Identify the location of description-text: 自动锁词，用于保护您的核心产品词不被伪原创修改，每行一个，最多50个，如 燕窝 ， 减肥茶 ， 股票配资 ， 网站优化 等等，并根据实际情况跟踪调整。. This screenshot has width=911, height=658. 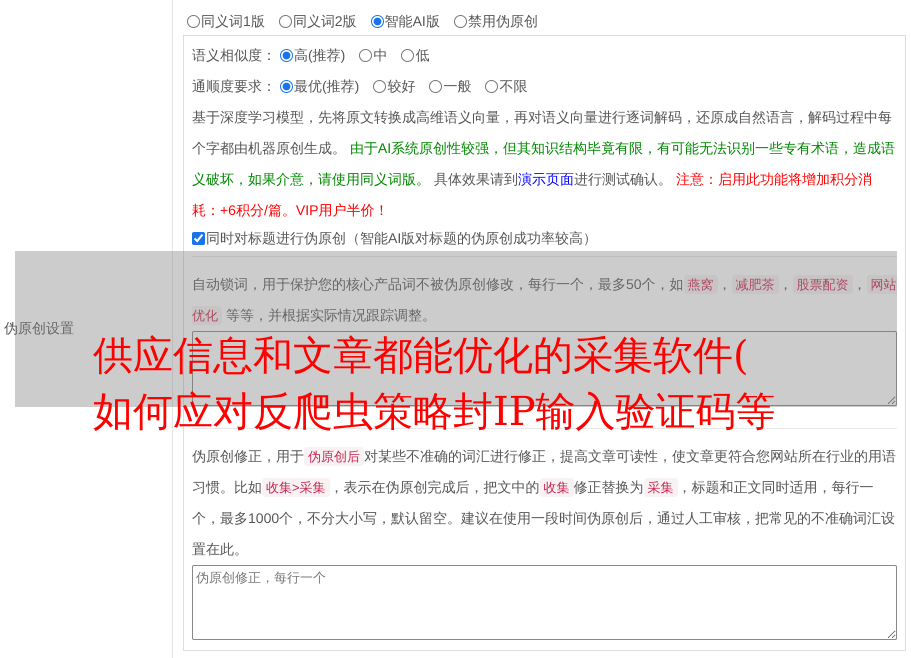
(544, 300).